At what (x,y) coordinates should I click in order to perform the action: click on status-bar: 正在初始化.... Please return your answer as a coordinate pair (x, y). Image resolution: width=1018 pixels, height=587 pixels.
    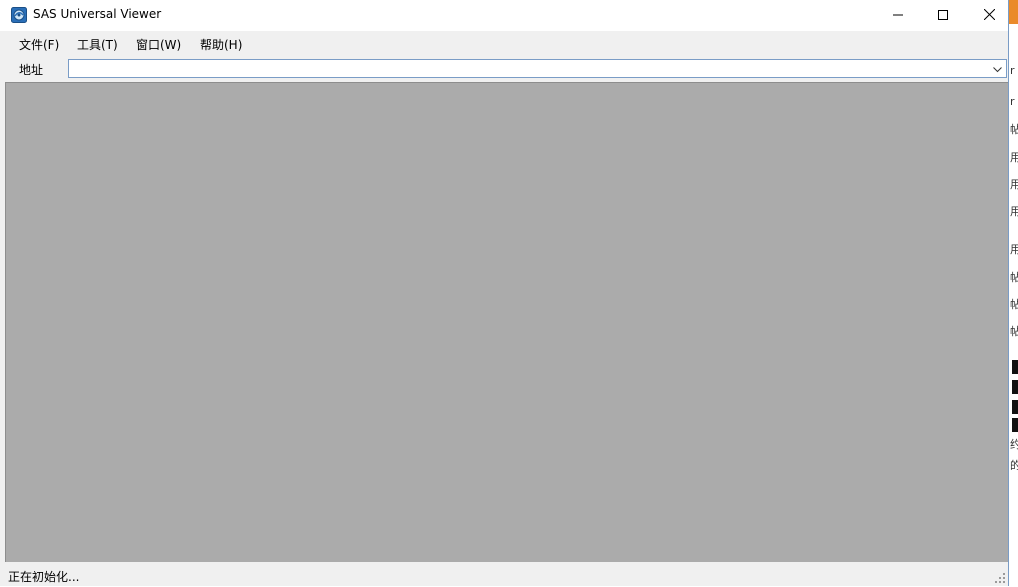
    Looking at the image, I should click on (504, 574).